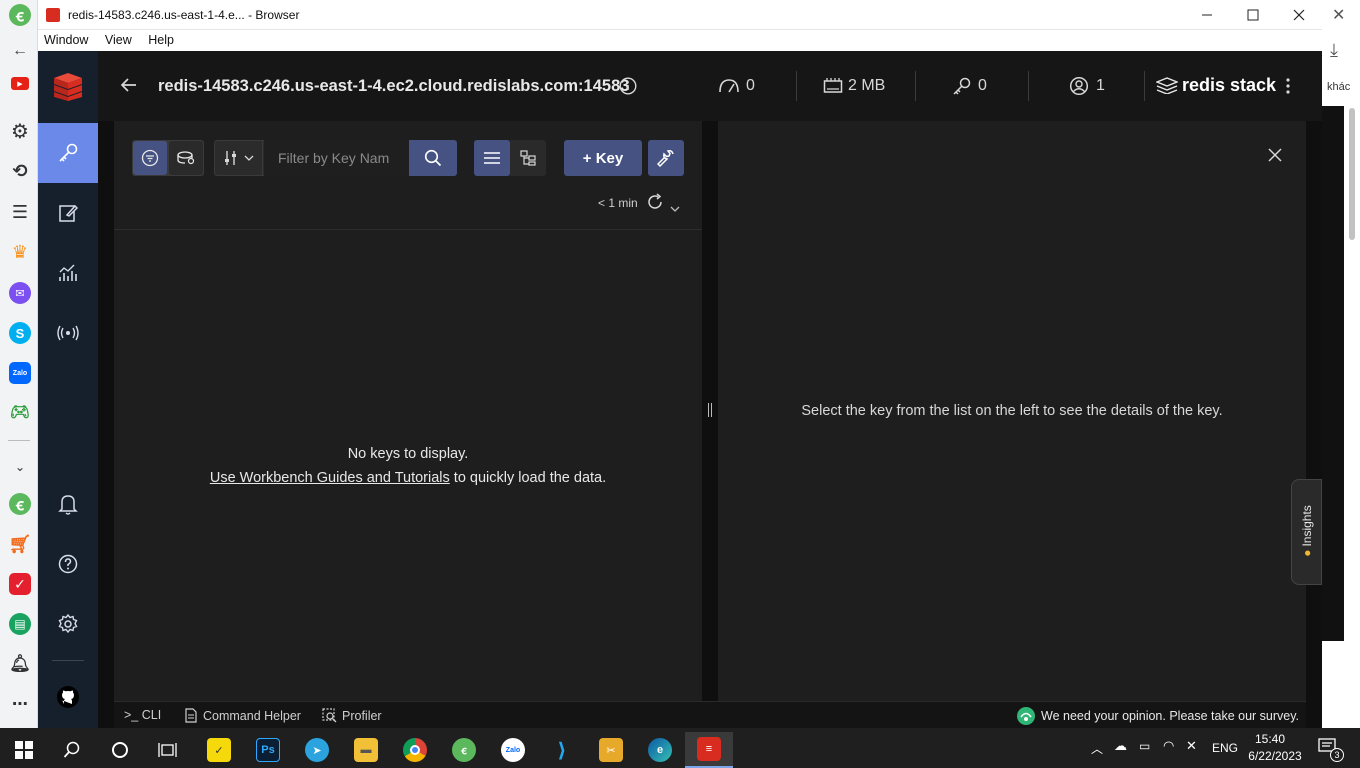 Image resolution: width=1360 pixels, height=768 pixels. What do you see at coordinates (20, 293) in the screenshot?
I see `messenger-icon: ✉` at bounding box center [20, 293].